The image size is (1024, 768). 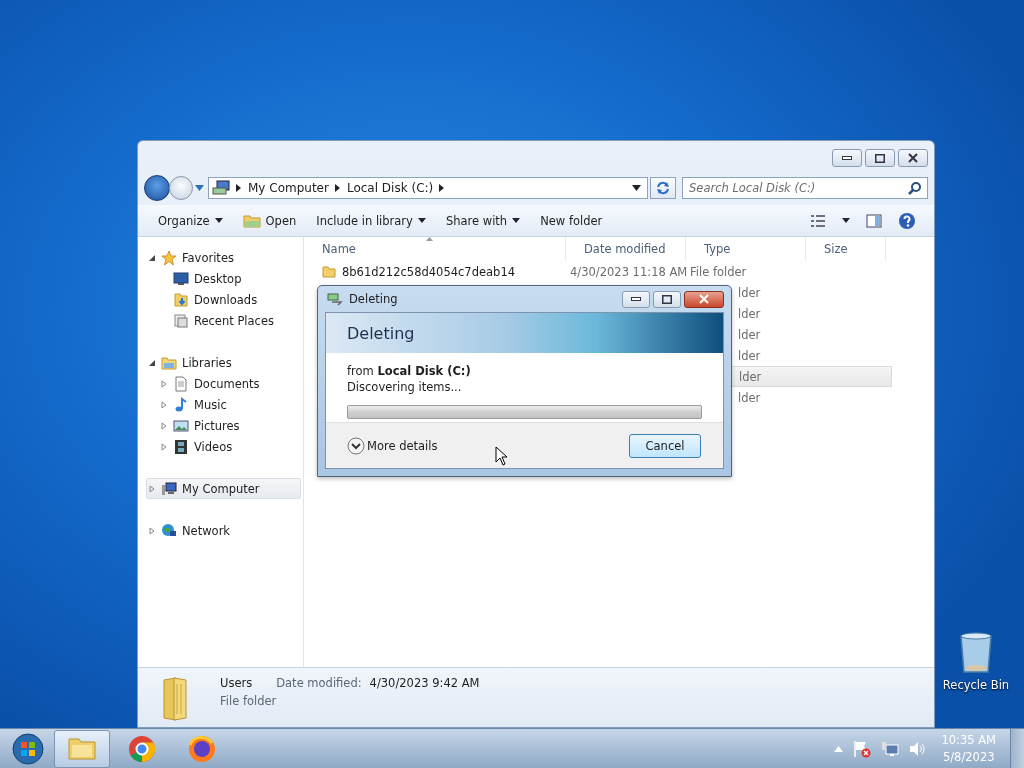 What do you see at coordinates (249, 701) in the screenshot?
I see `item-type: File folder` at bounding box center [249, 701].